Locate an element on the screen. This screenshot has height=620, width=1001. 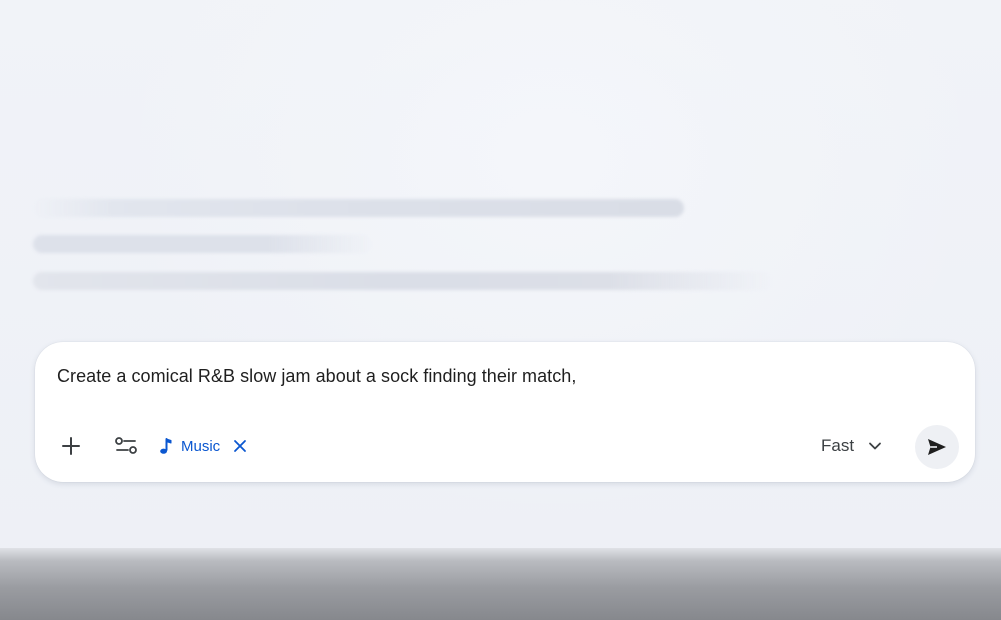
add-button is located at coordinates (71, 446).